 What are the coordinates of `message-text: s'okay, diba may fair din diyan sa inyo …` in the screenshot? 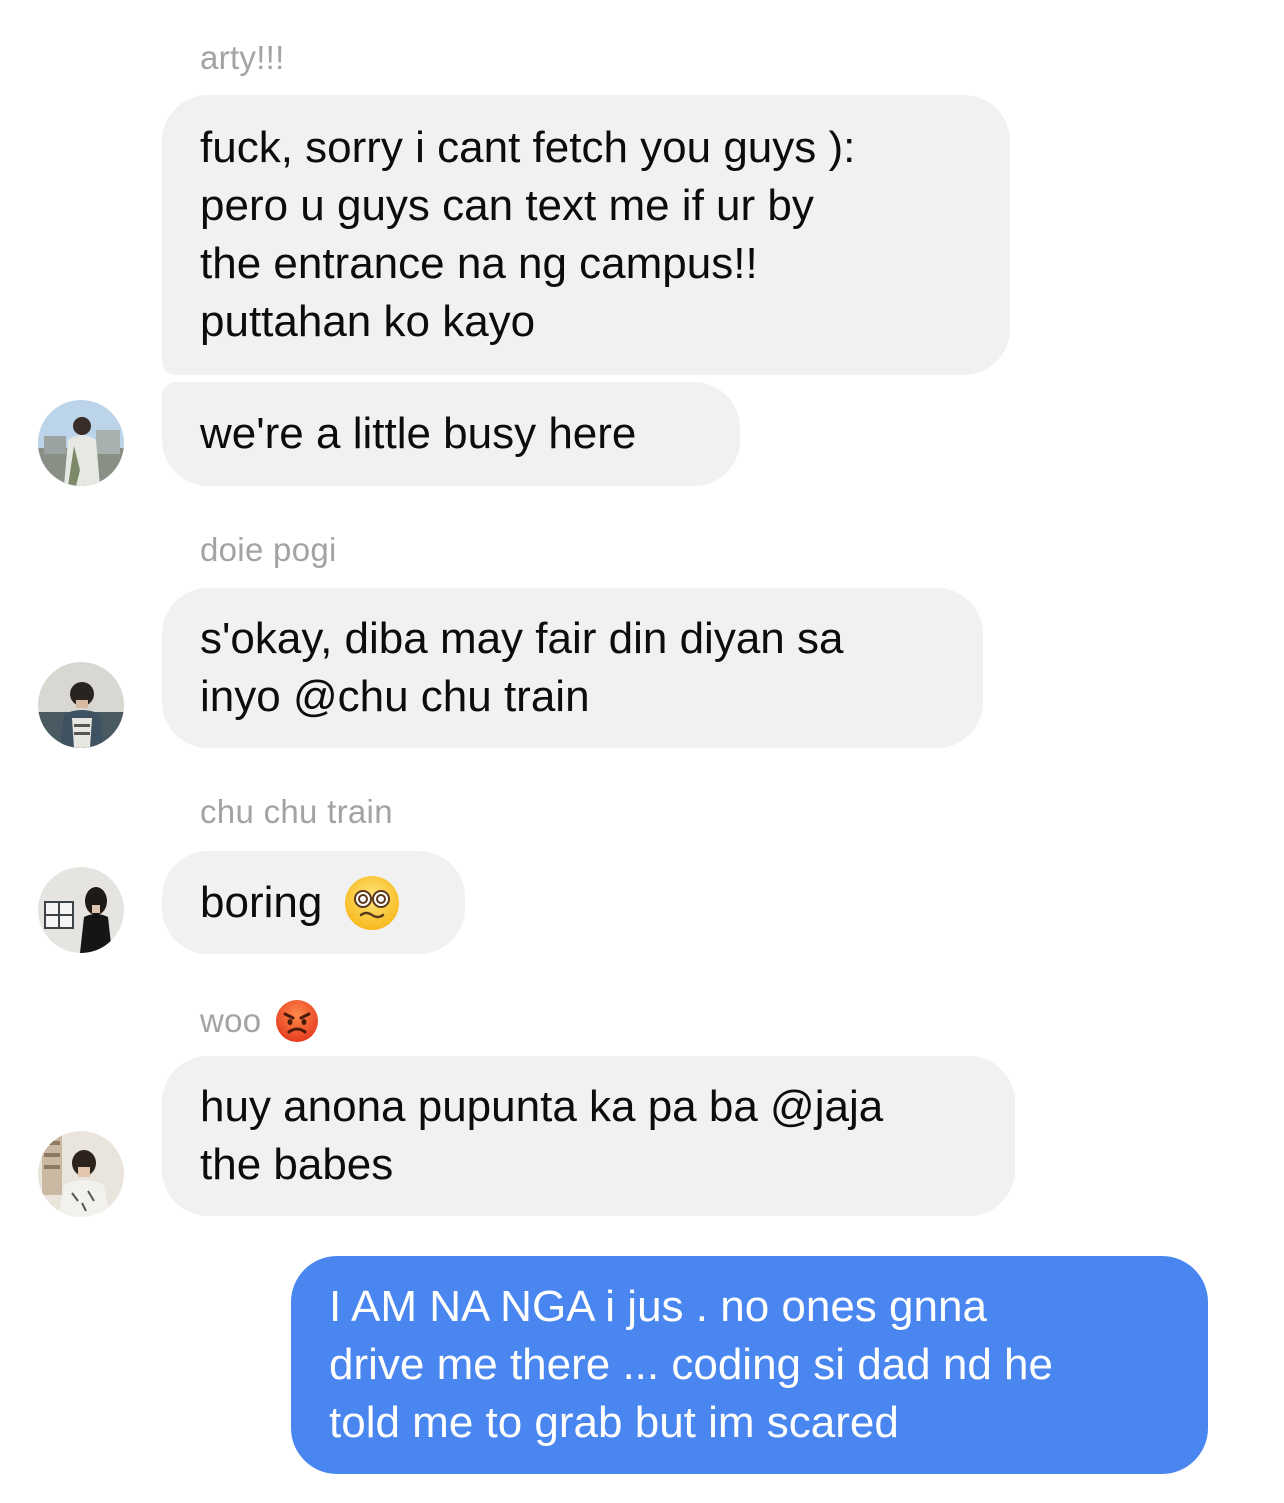 It's located at (522, 667).